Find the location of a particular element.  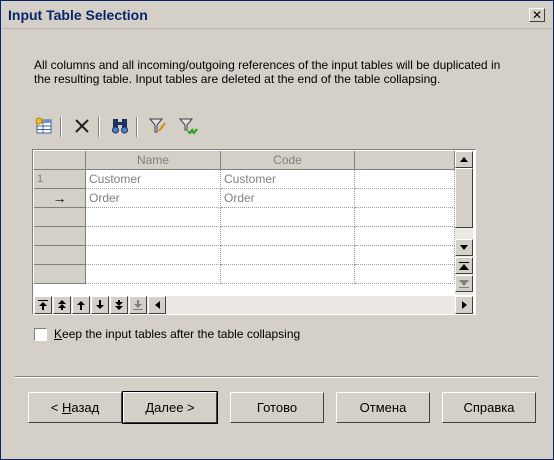

cancel-button: Отмена is located at coordinates (383, 407).